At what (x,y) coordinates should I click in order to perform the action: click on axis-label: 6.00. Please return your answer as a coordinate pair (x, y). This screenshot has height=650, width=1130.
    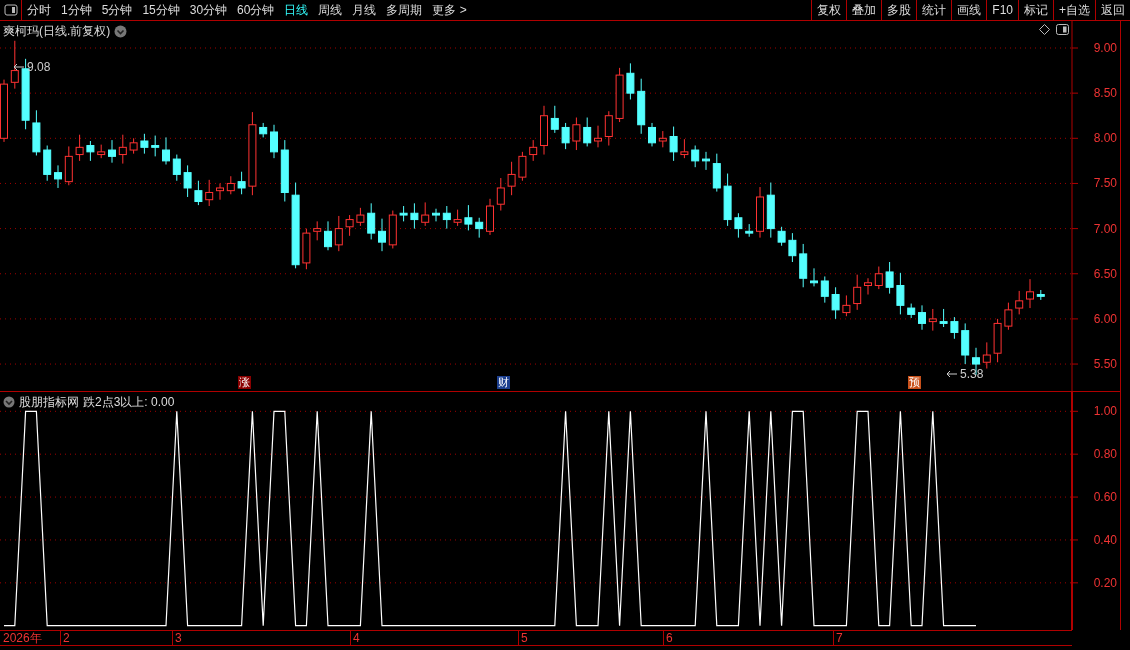
    Looking at the image, I should click on (1105, 318).